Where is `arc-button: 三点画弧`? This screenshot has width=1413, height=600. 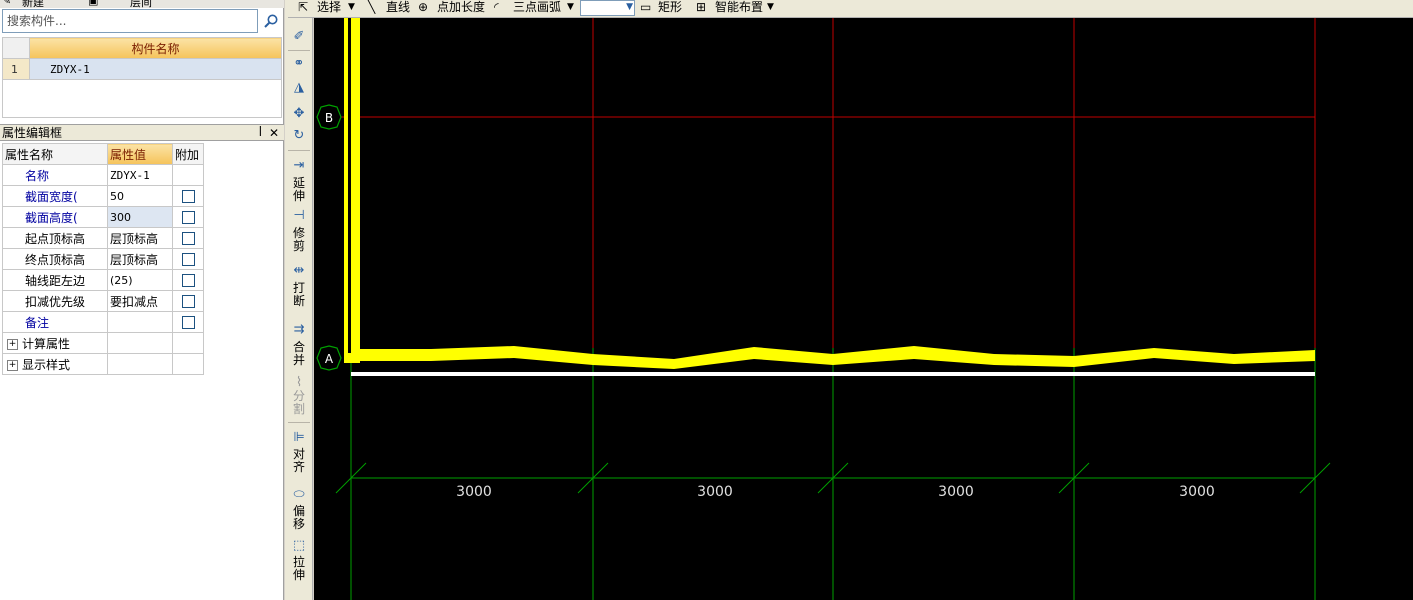 arc-button: 三点画弧 is located at coordinates (537, 7).